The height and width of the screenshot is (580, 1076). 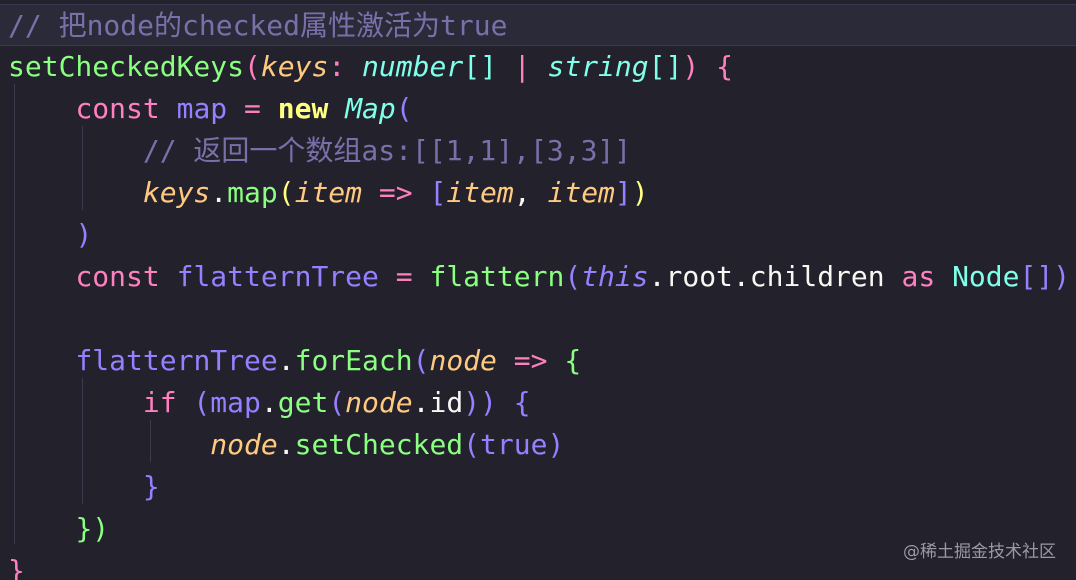 I want to click on code-line: if (map.get(node.id)) {, so click(x=269, y=403).